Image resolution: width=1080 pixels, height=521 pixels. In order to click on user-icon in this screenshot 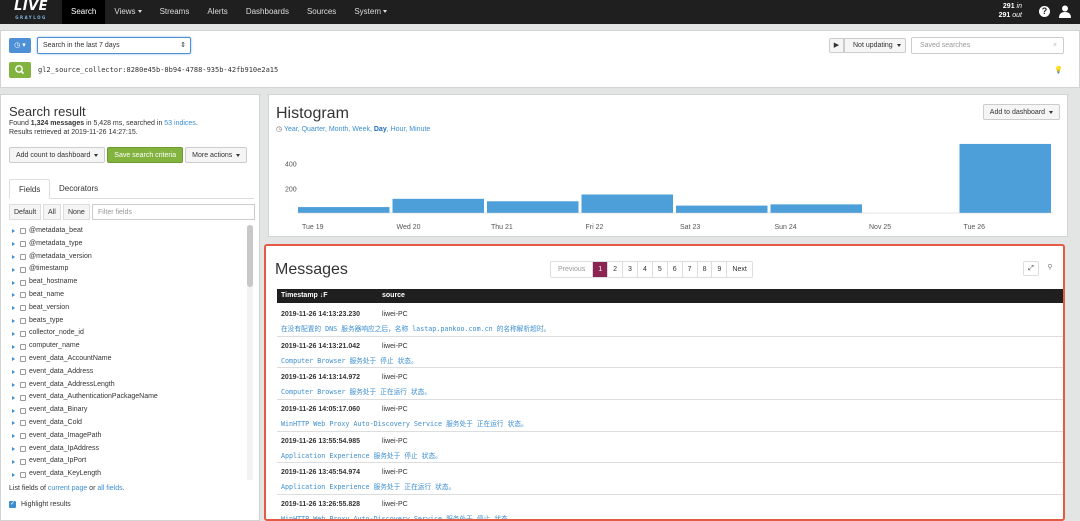, I will do `click(1065, 11)`.